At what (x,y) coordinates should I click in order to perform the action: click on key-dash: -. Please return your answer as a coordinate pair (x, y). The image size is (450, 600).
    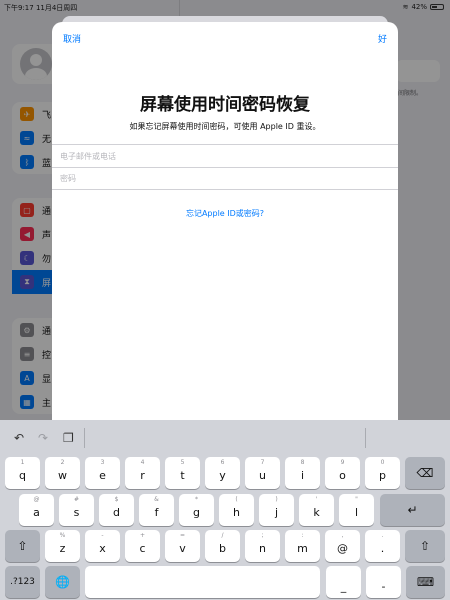
    Looking at the image, I should click on (383, 582).